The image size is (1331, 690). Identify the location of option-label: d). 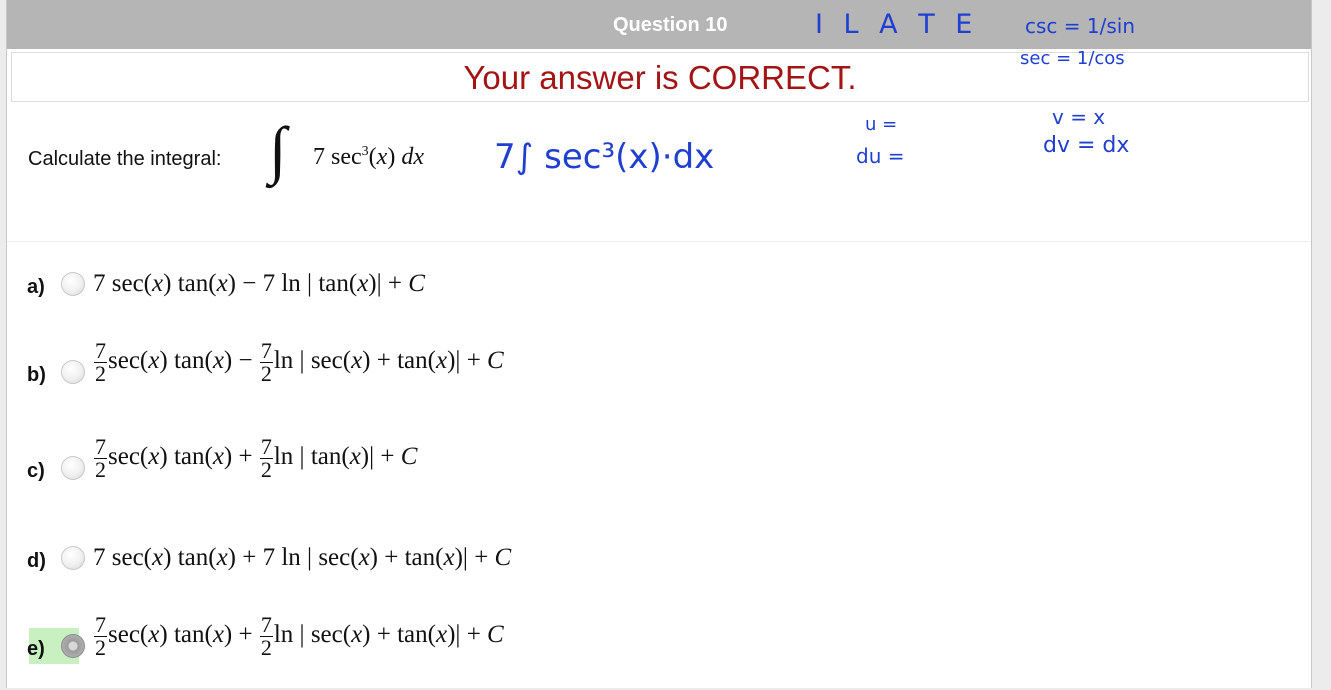
(36, 561).